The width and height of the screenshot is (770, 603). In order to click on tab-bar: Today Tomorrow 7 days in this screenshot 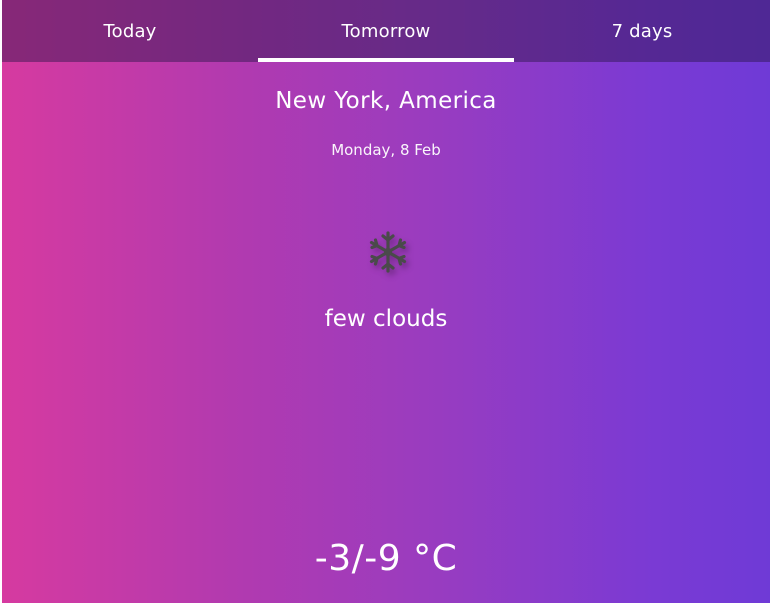, I will do `click(386, 31)`.